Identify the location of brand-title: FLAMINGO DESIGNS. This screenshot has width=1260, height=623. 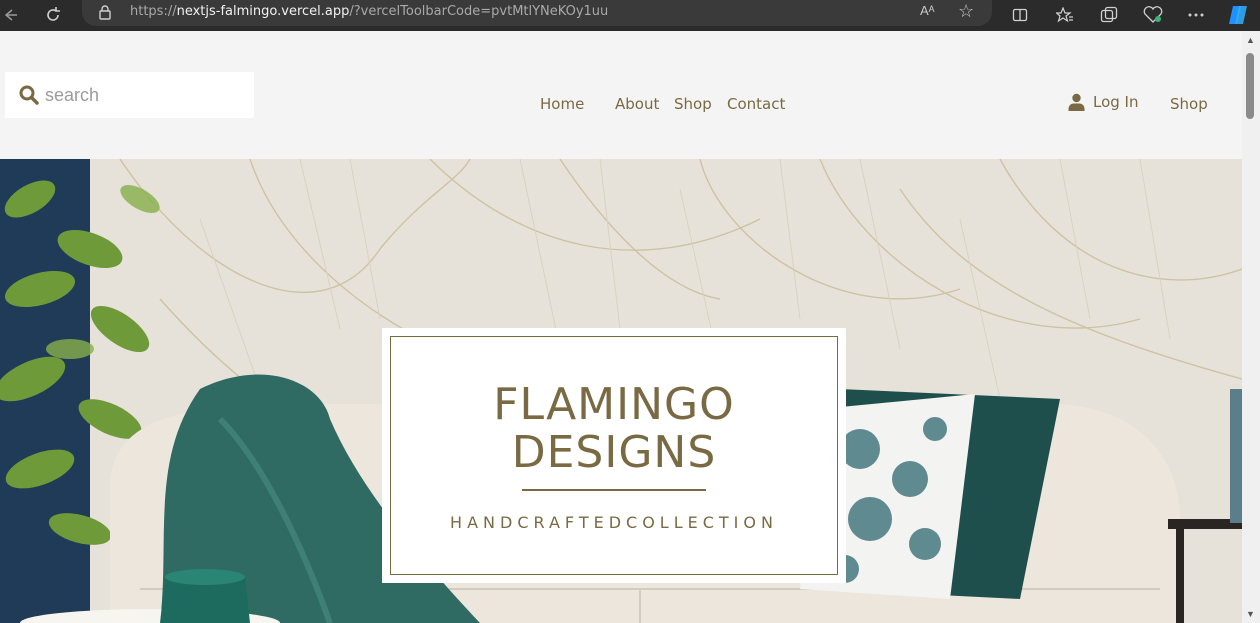
(614, 429).